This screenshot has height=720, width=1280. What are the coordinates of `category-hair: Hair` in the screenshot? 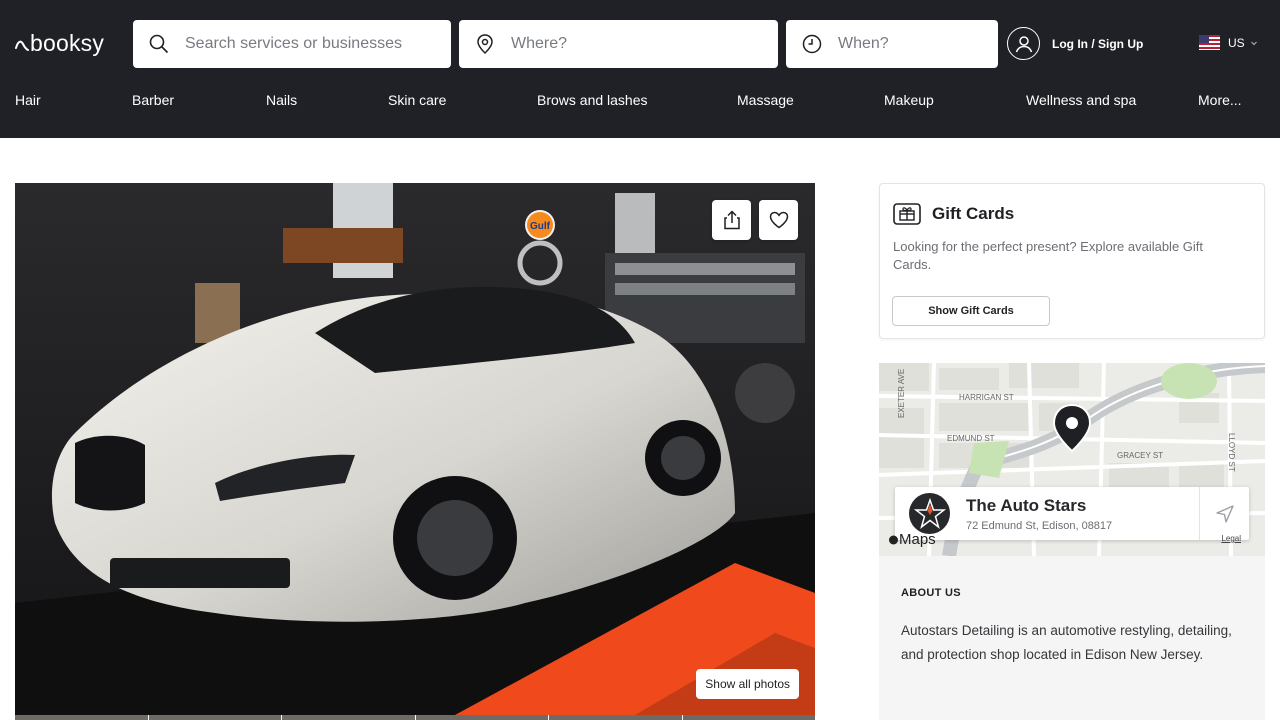 It's located at (28, 100).